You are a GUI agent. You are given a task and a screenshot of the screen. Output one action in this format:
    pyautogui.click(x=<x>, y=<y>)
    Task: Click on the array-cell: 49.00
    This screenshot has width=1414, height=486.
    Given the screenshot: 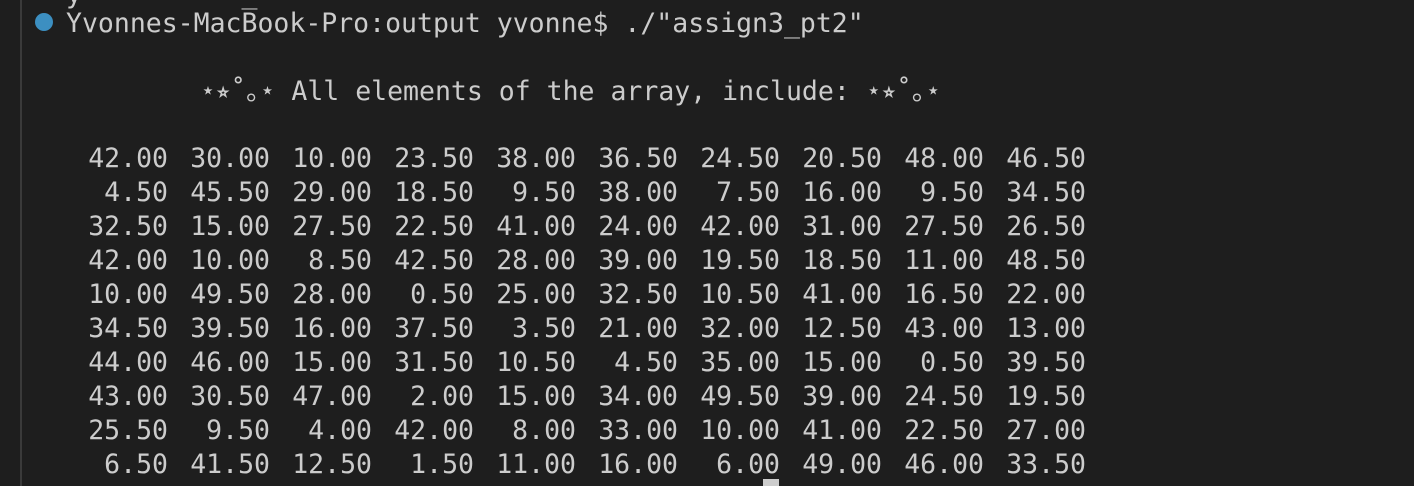 What is the action you would take?
    pyautogui.click(x=842, y=464)
    